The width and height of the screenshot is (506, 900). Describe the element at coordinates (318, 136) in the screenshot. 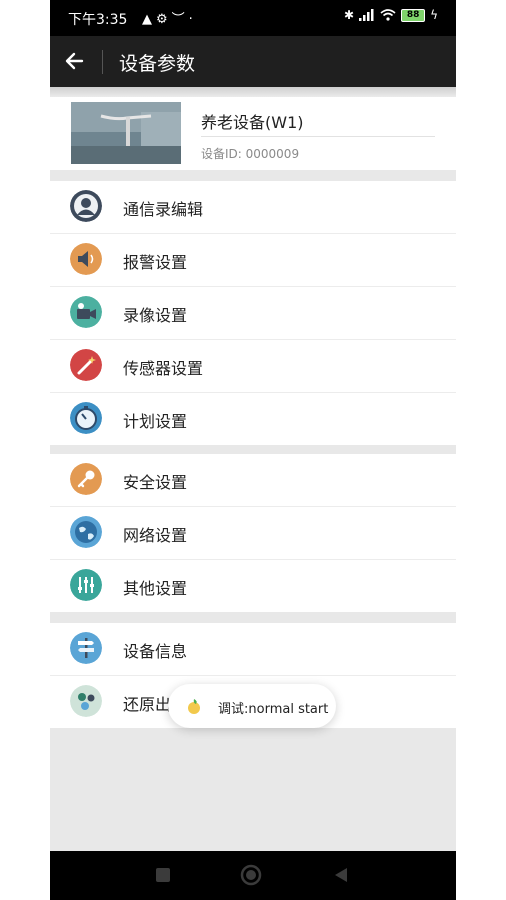

I see `device-divider` at that location.